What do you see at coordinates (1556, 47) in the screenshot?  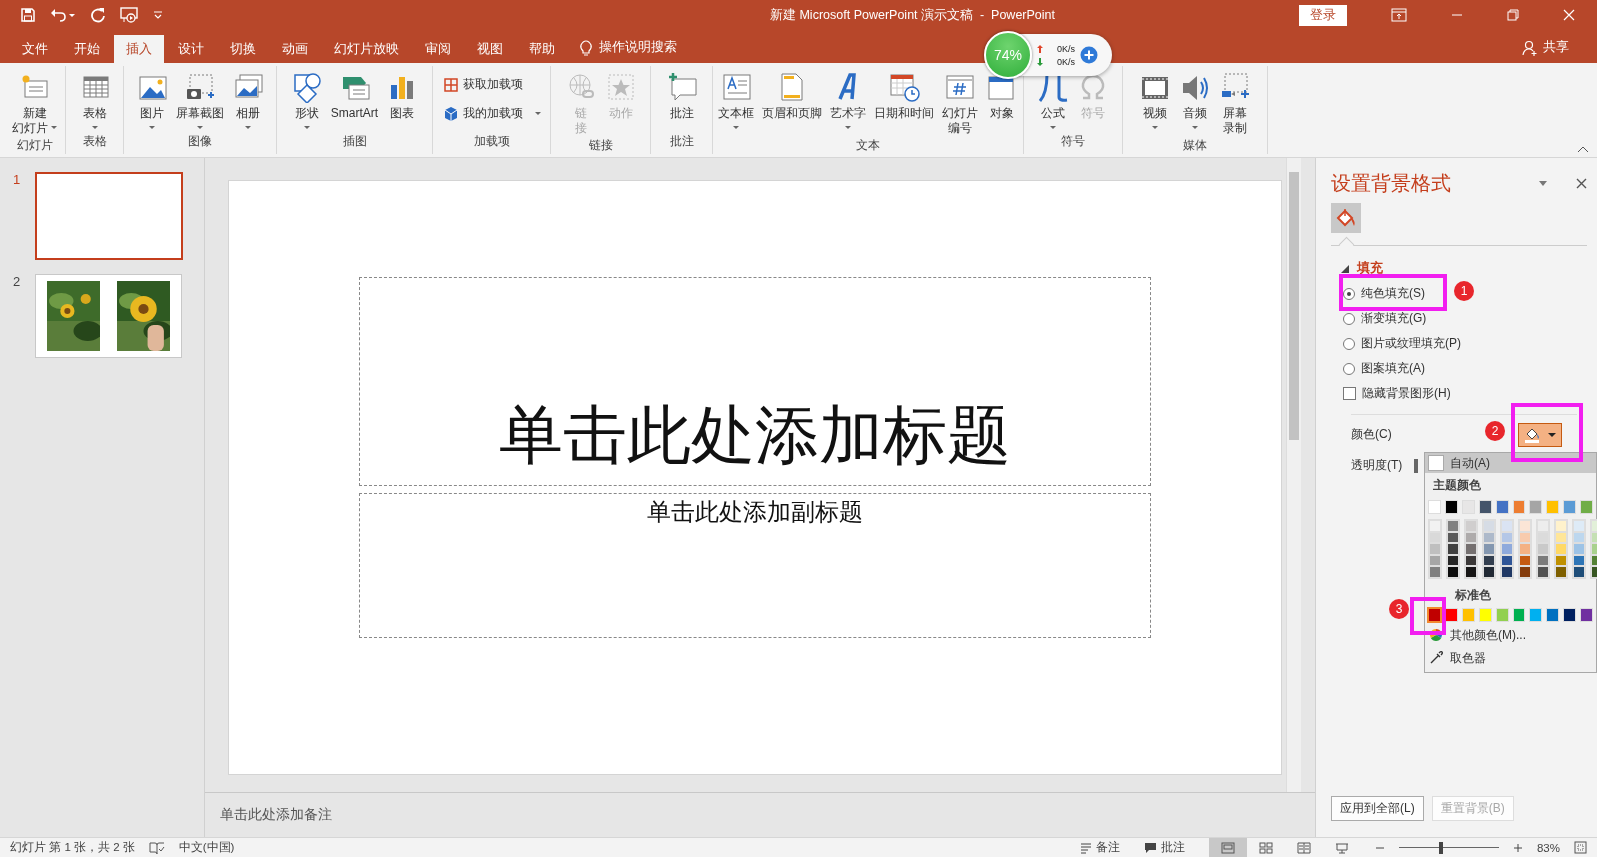 I see `share-button: 共享` at bounding box center [1556, 47].